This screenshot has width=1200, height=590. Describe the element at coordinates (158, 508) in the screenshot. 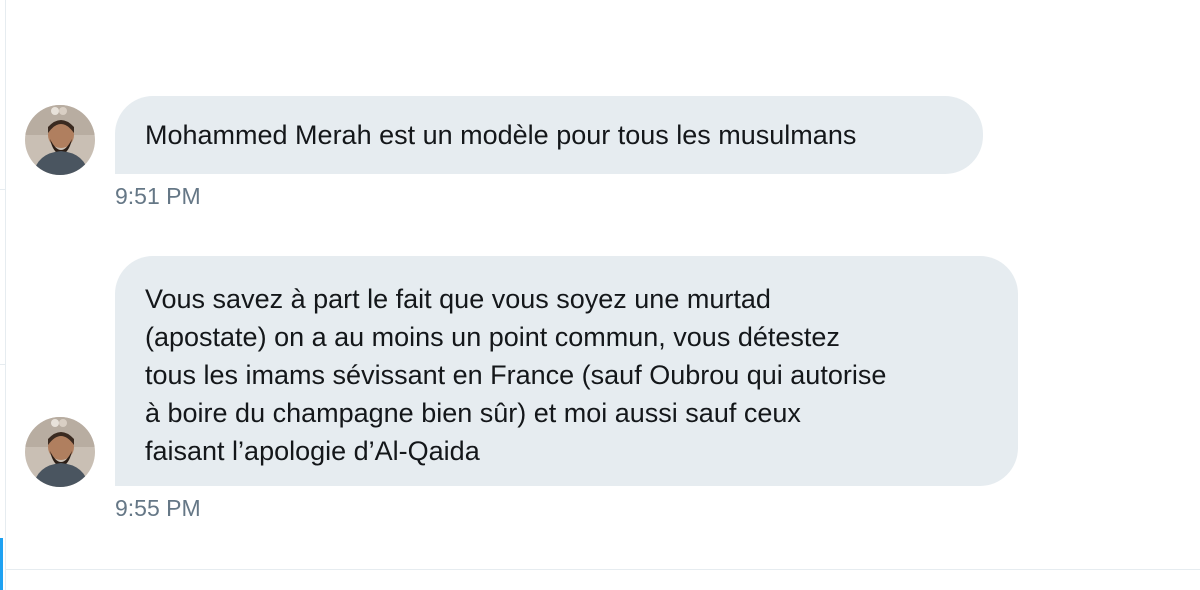

I see `message-timestamp: 9:55 PM` at that location.